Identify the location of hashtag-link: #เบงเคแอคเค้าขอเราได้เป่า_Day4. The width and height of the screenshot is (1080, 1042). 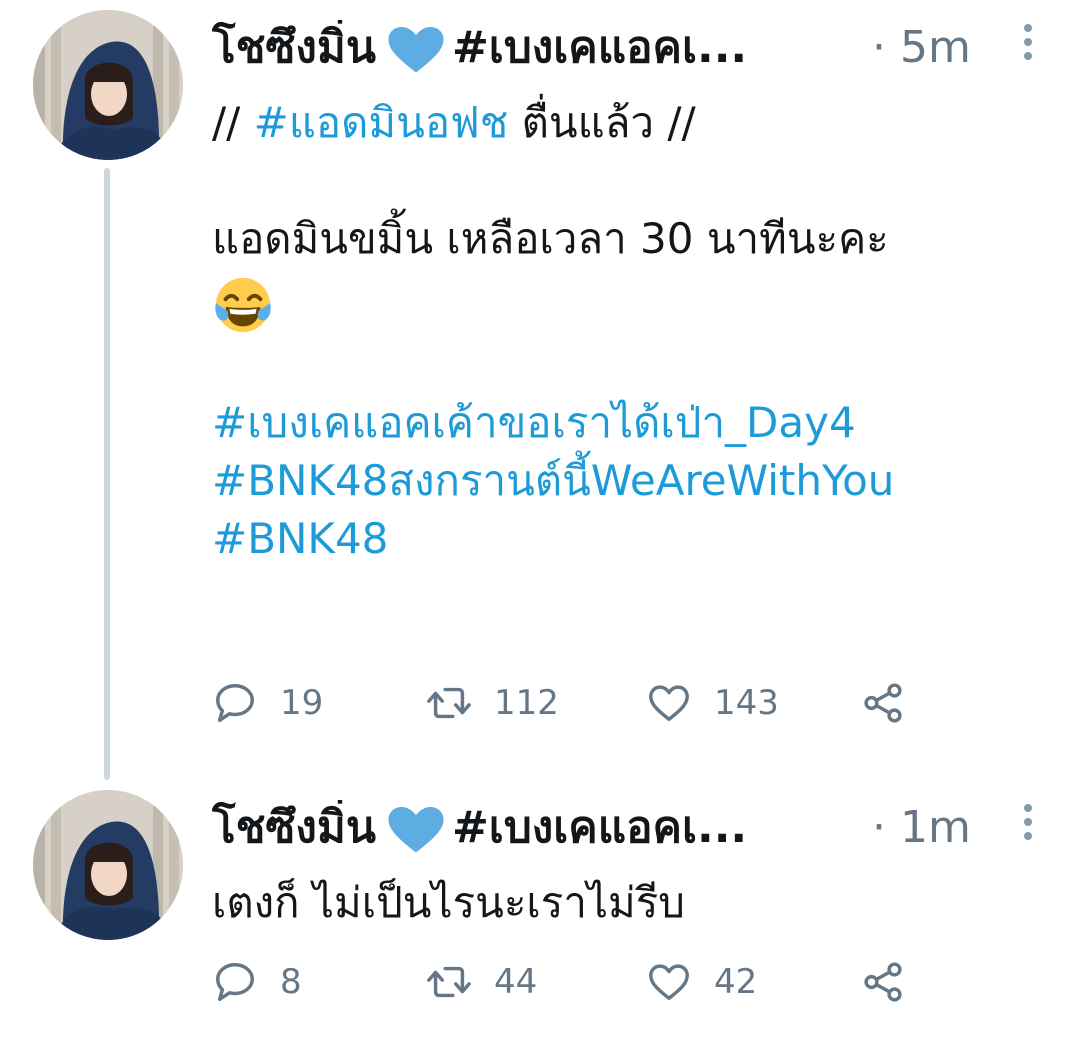
(632, 423).